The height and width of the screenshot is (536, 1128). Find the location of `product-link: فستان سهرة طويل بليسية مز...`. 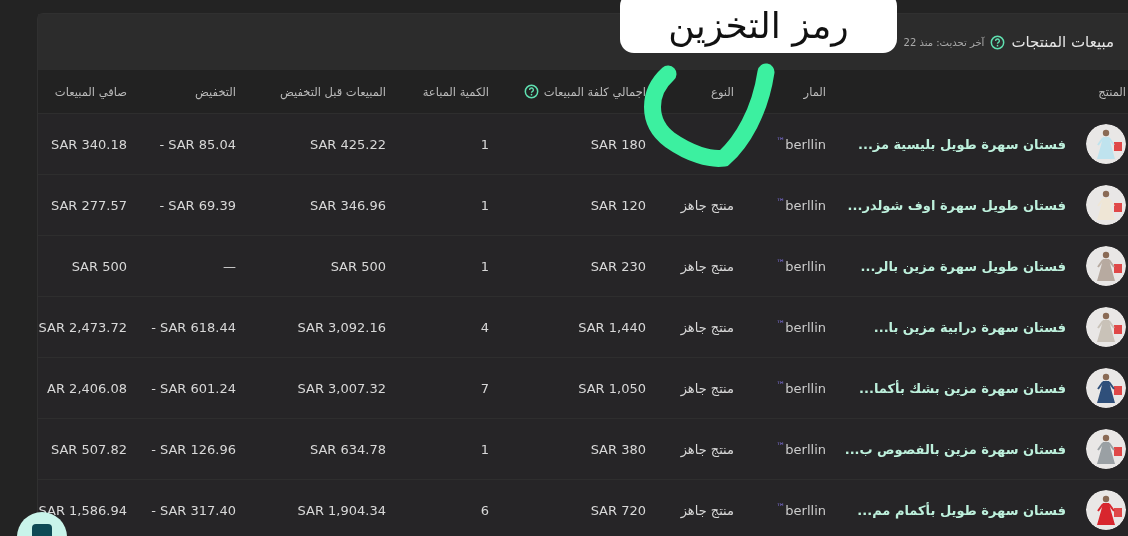

product-link: فستان سهرة طويل بليسية مز... is located at coordinates (962, 144).